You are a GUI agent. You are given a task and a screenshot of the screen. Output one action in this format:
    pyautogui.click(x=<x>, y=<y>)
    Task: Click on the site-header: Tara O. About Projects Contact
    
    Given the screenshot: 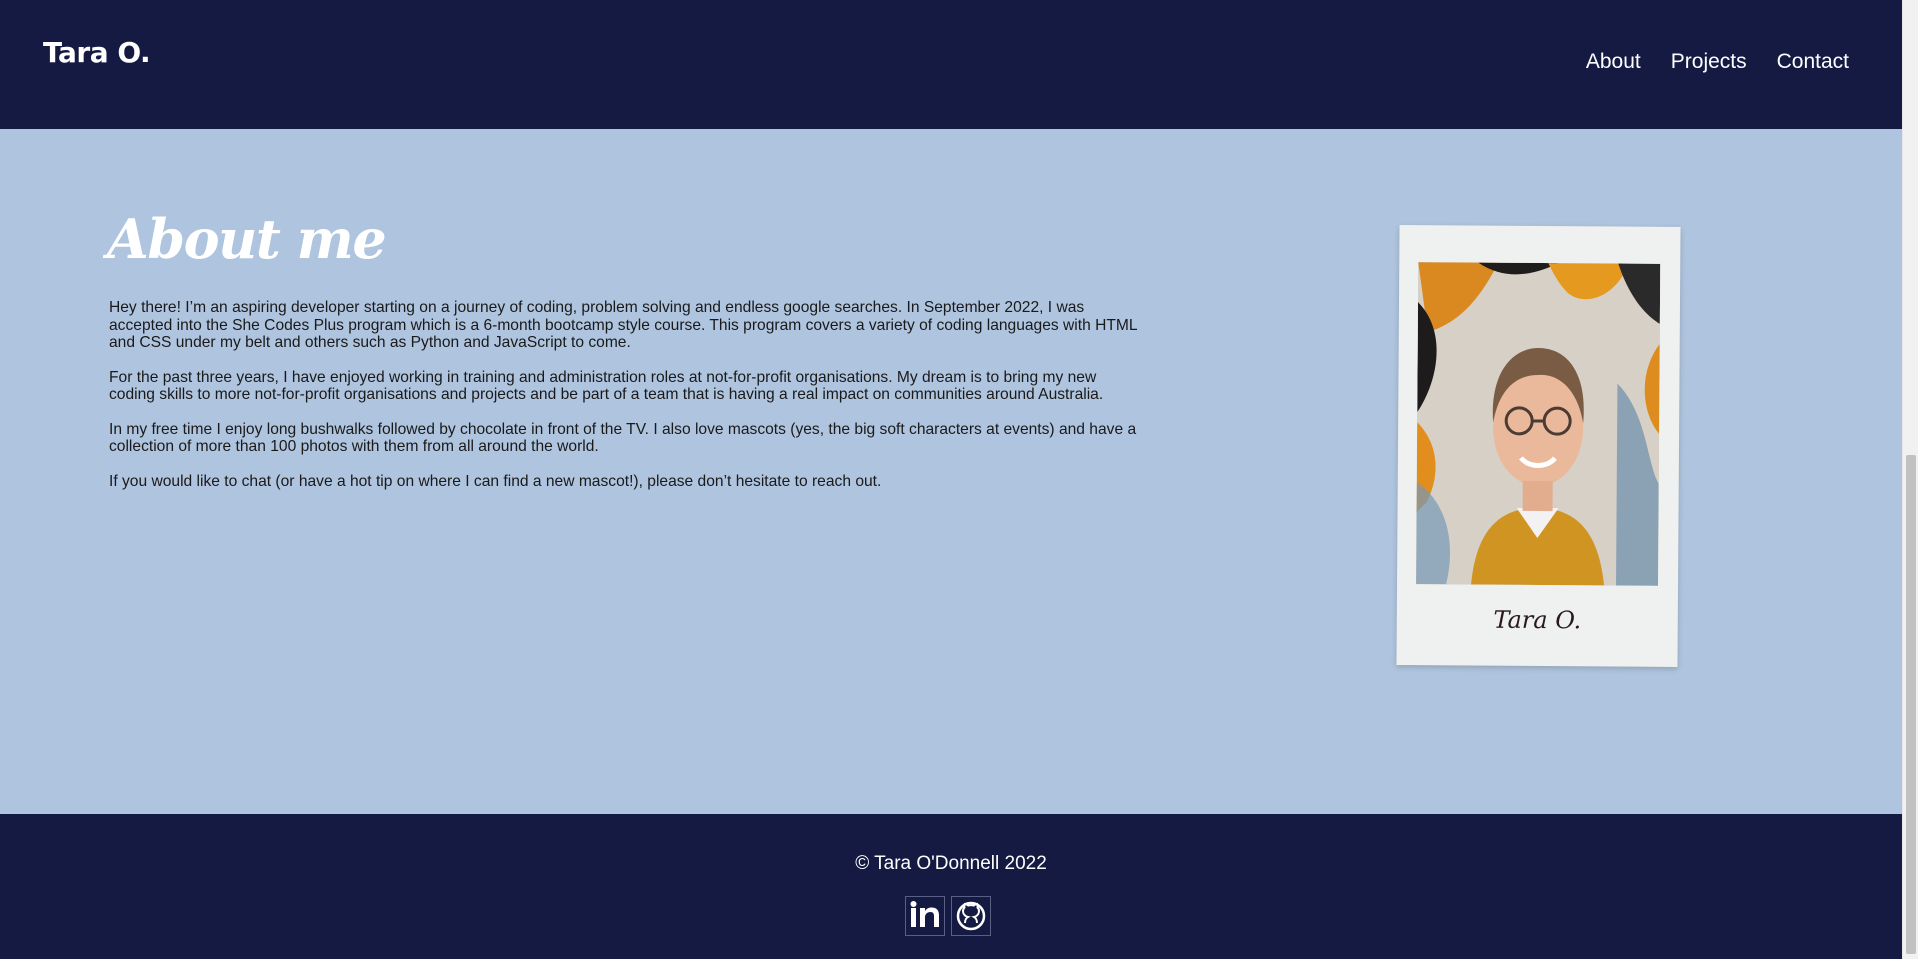 What is the action you would take?
    pyautogui.click(x=951, y=64)
    